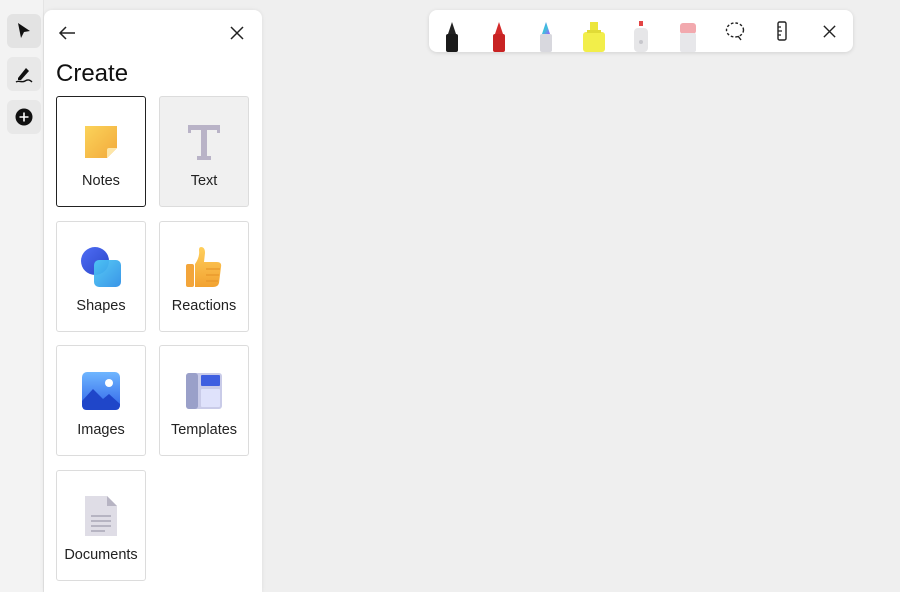 The width and height of the screenshot is (900, 592). What do you see at coordinates (204, 181) in the screenshot?
I see `tile-label: Text` at bounding box center [204, 181].